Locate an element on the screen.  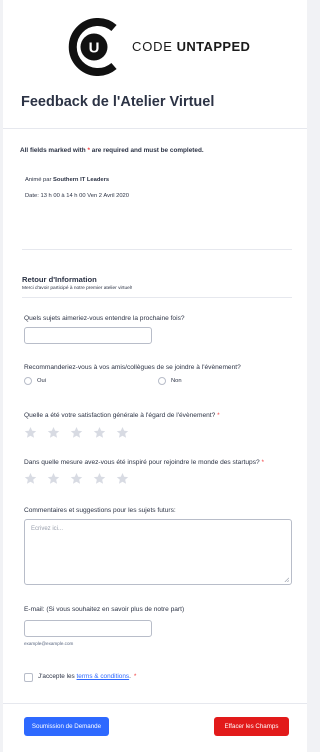
email-input is located at coordinates (88, 628).